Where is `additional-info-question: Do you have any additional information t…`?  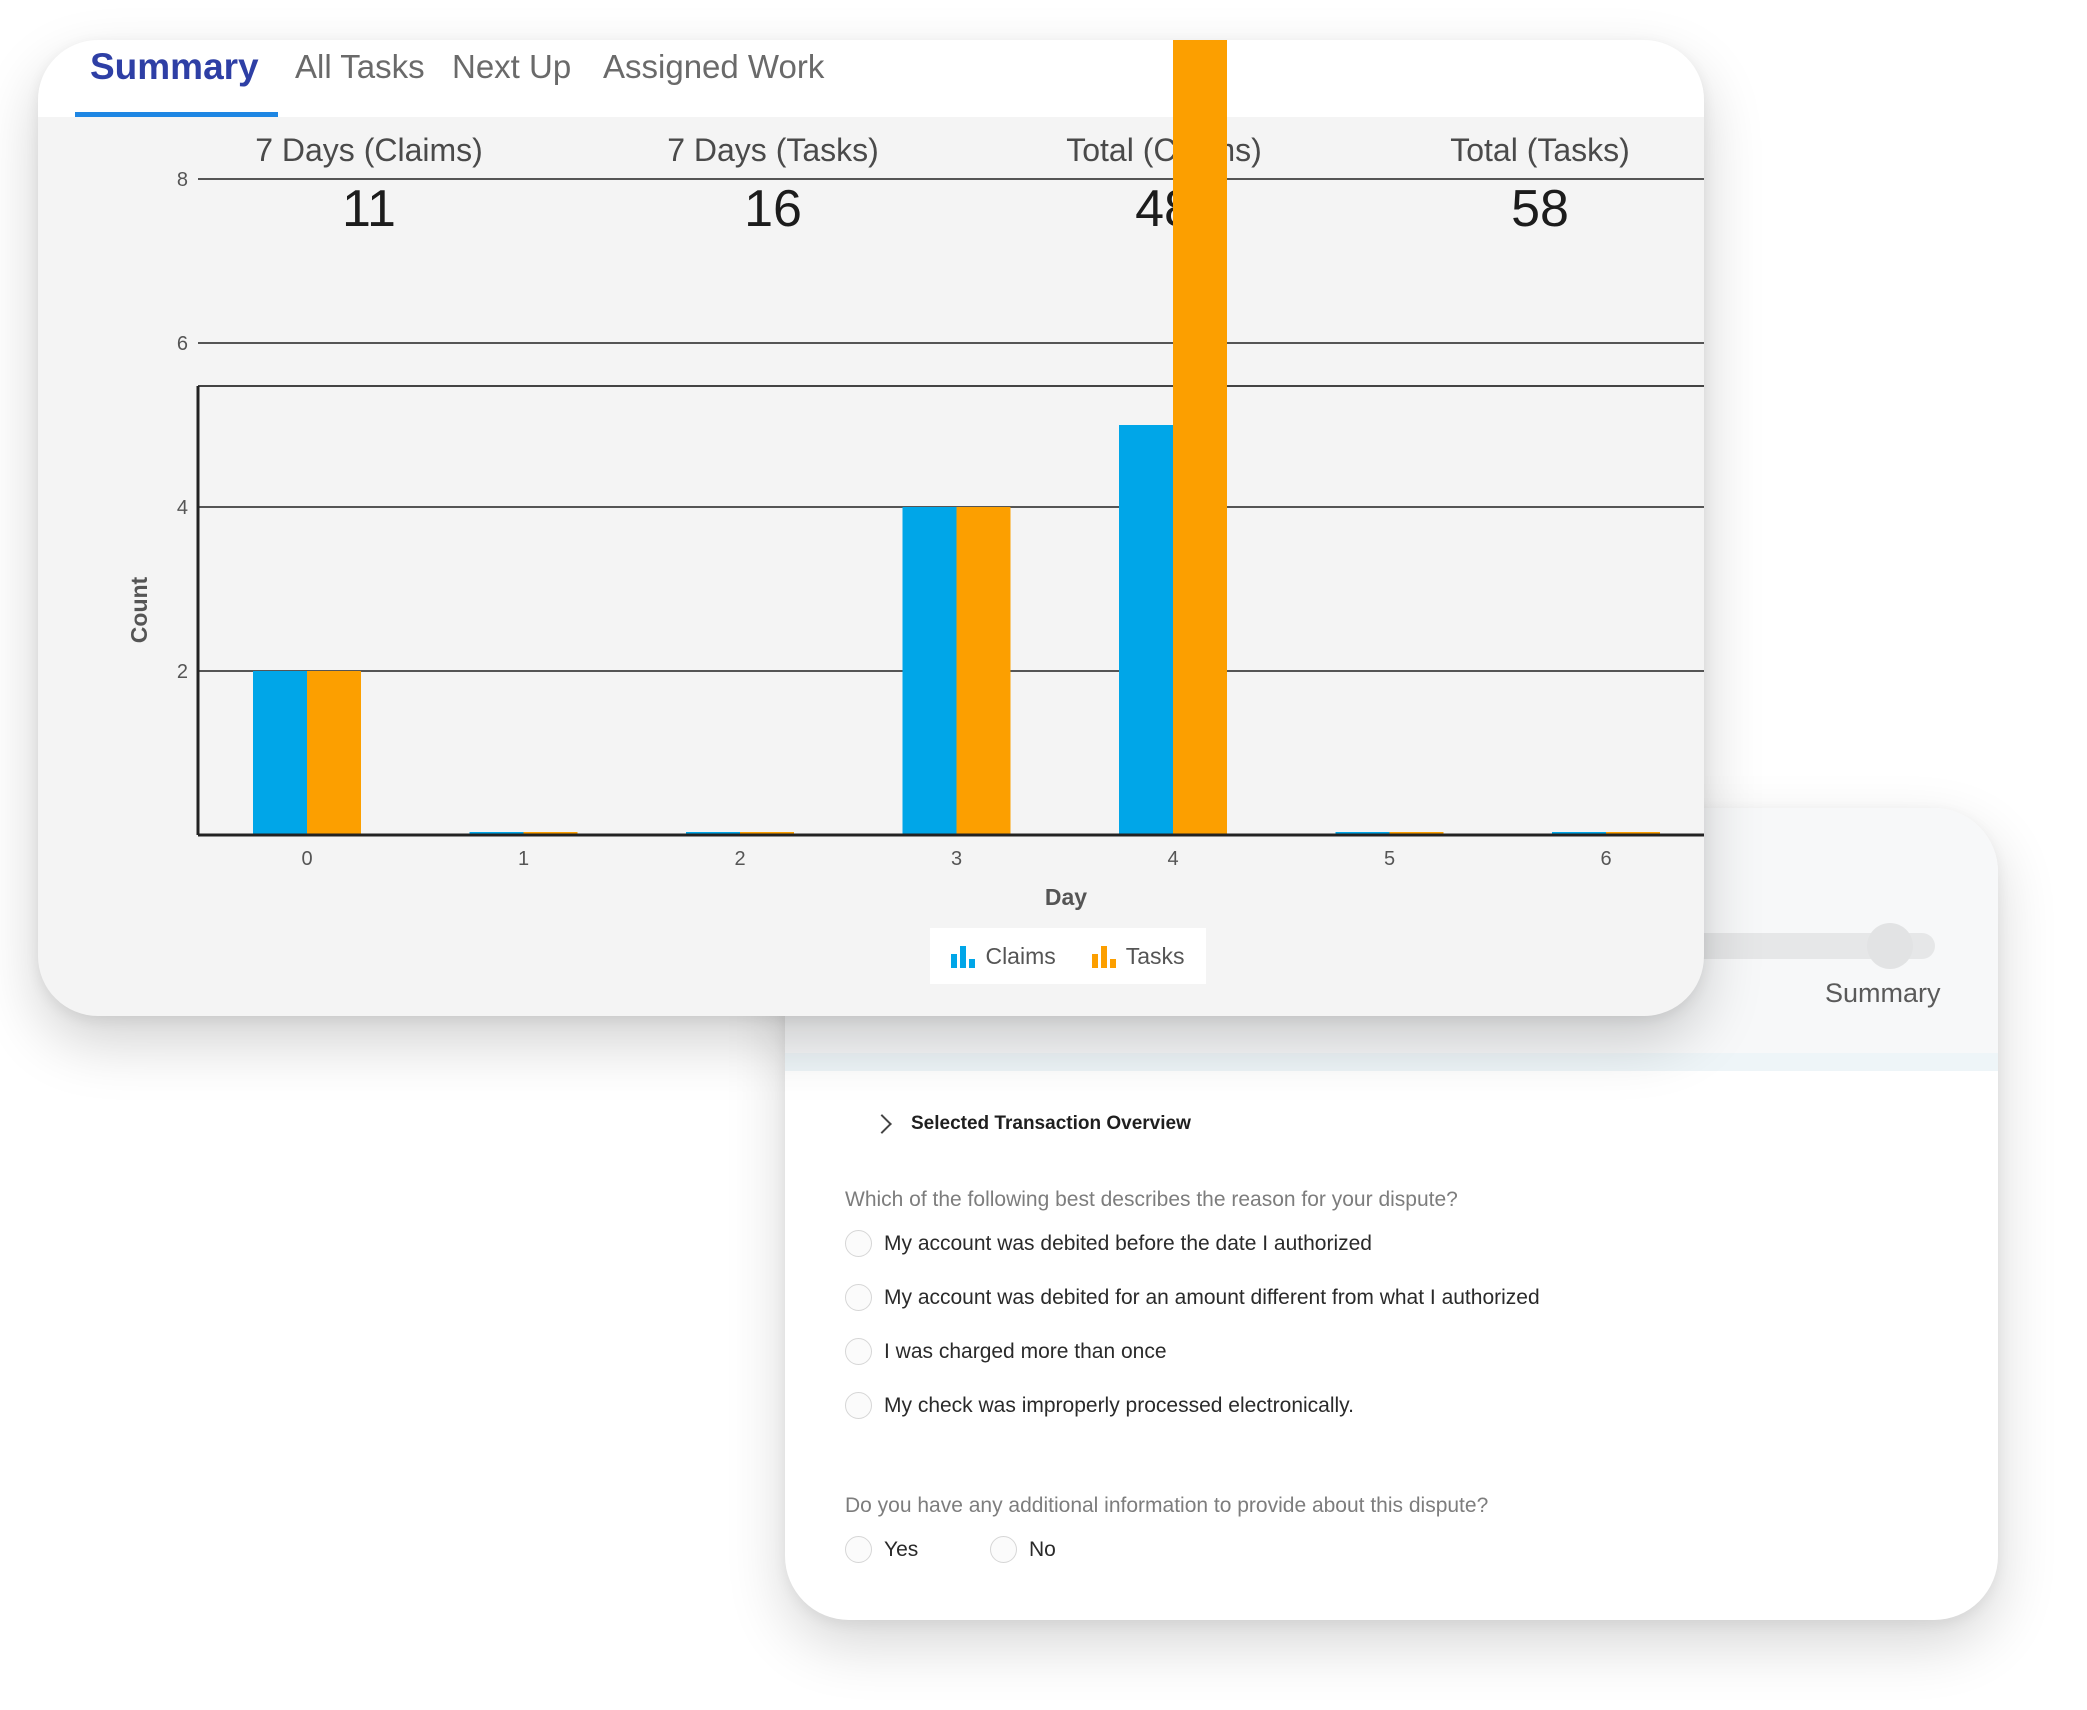
additional-info-question: Do you have any additional information t… is located at coordinates (1167, 1505).